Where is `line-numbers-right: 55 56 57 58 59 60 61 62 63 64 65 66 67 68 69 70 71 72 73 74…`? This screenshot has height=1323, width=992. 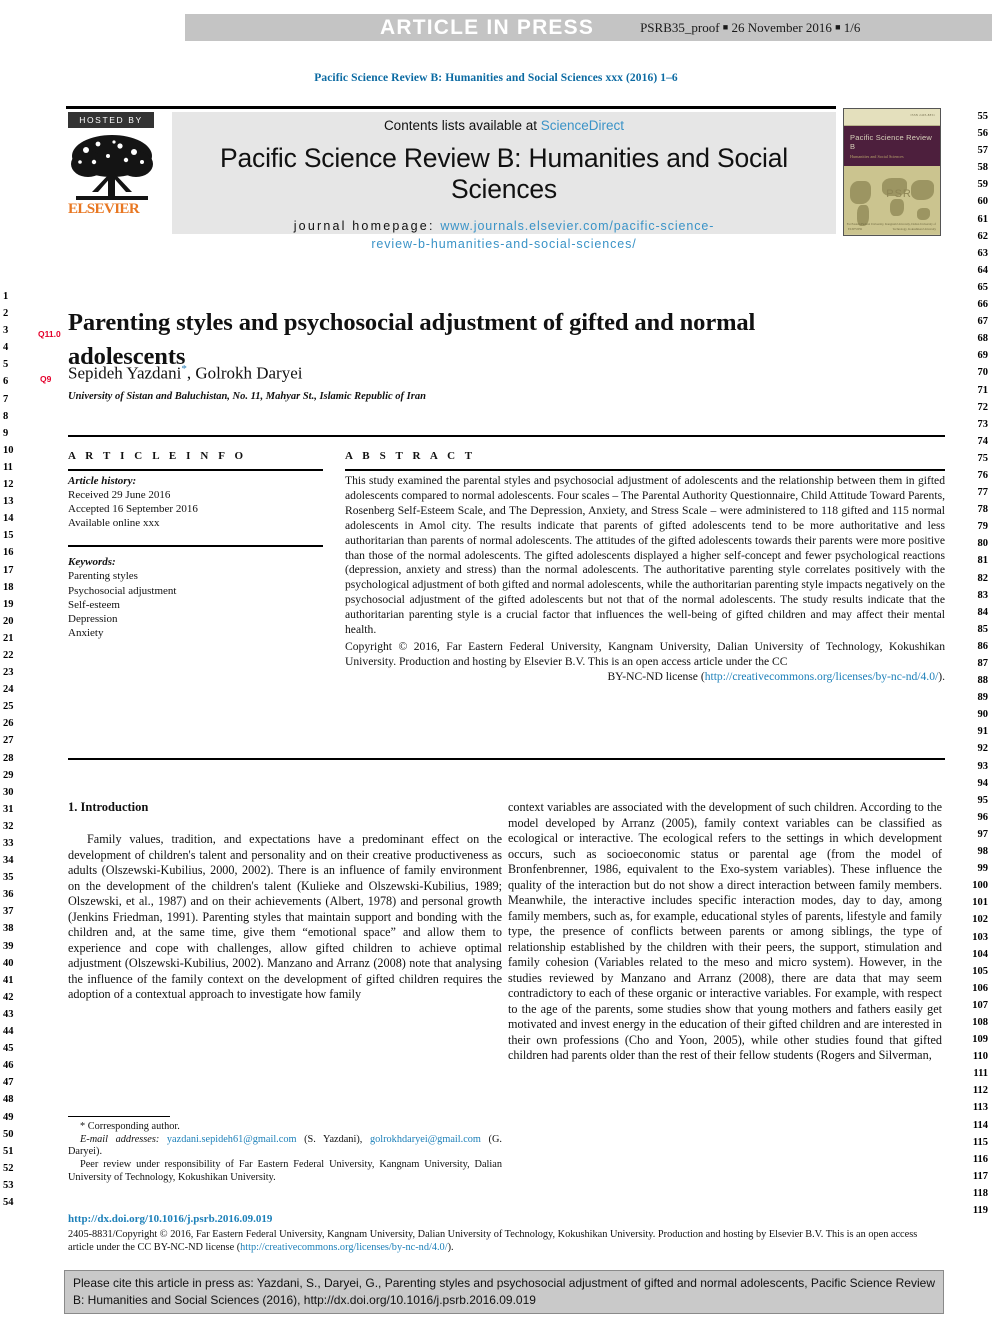
line-numbers-right: 55 56 57 58 59 60 61 62 63 64 65 66 67 68 69 70 71 72 73 74… is located at coordinates (980, 663).